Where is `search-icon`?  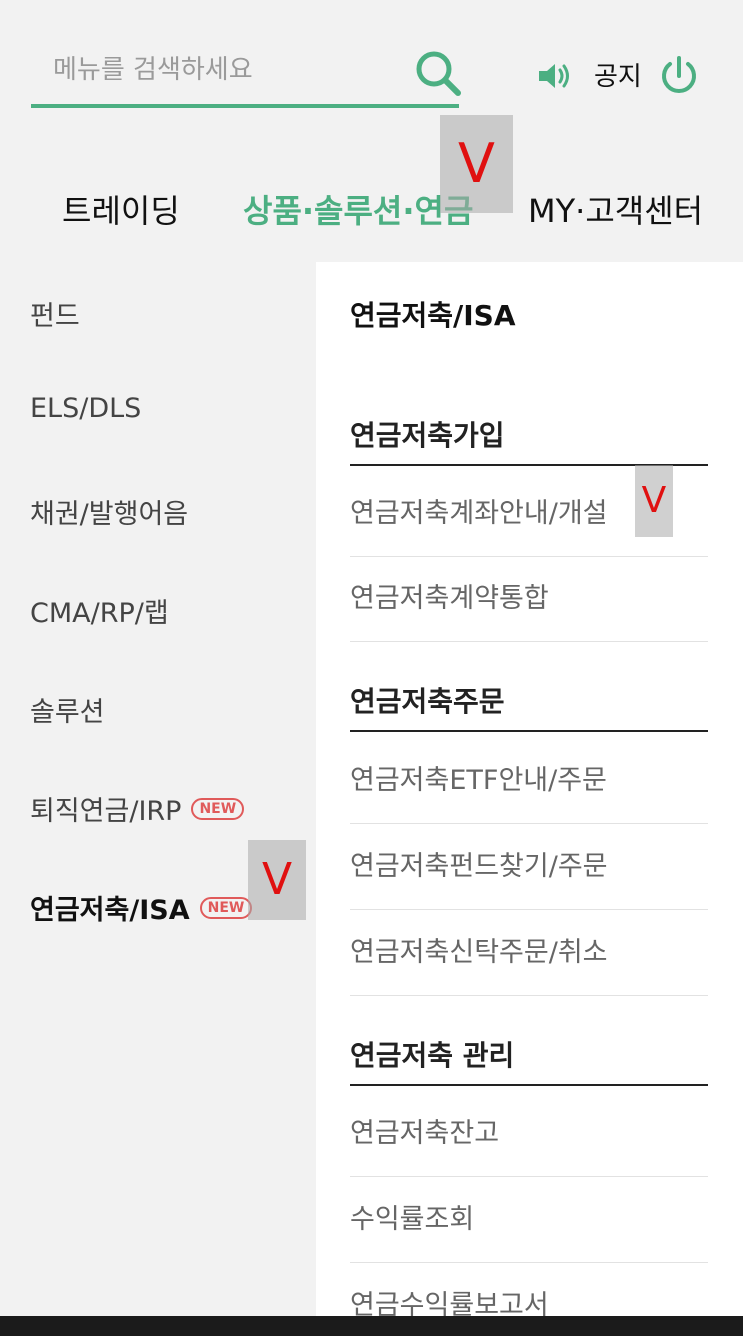
search-icon is located at coordinates (438, 73).